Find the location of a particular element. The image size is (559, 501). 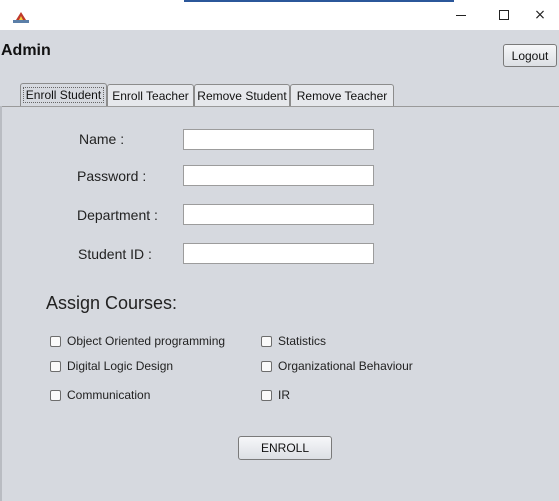

tab-remove-student: Remove Student is located at coordinates (242, 95).